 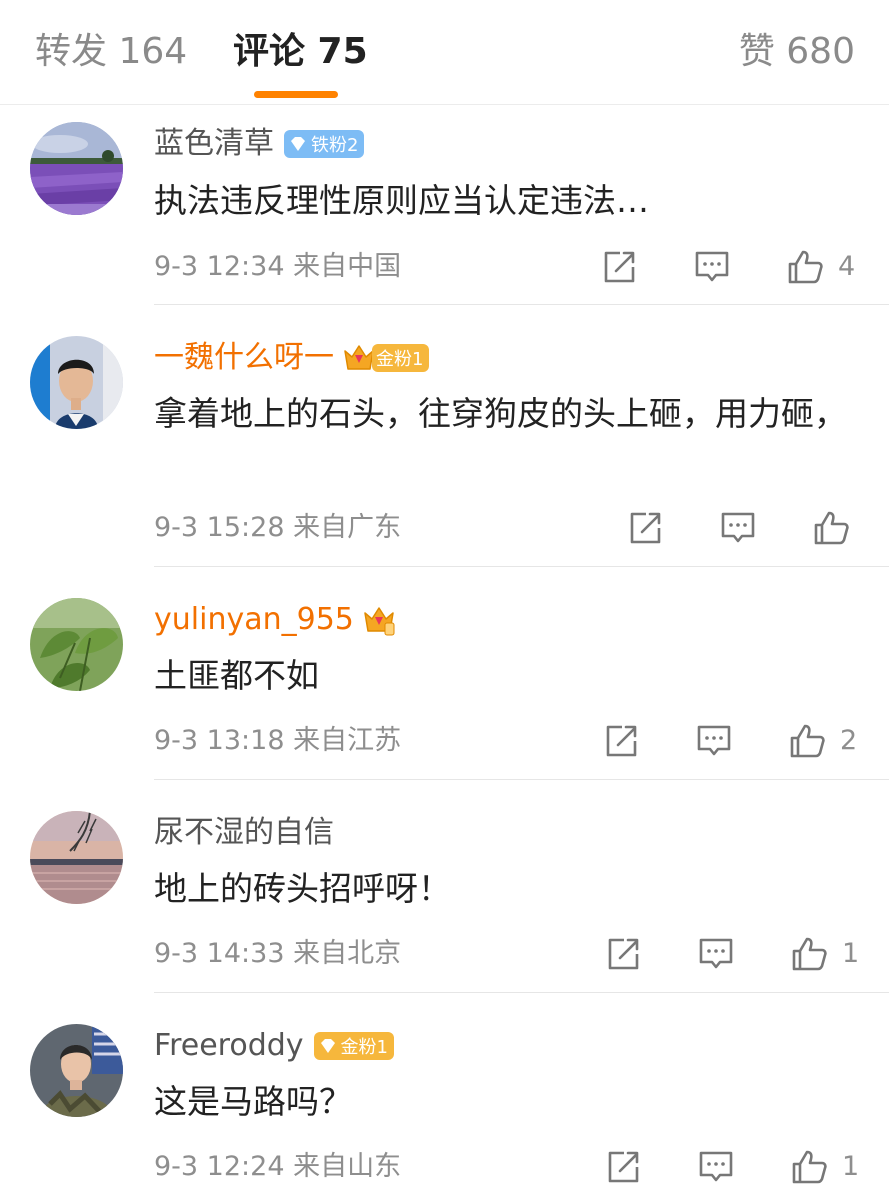 I want to click on lavender-field-avatar, so click(x=76, y=168).